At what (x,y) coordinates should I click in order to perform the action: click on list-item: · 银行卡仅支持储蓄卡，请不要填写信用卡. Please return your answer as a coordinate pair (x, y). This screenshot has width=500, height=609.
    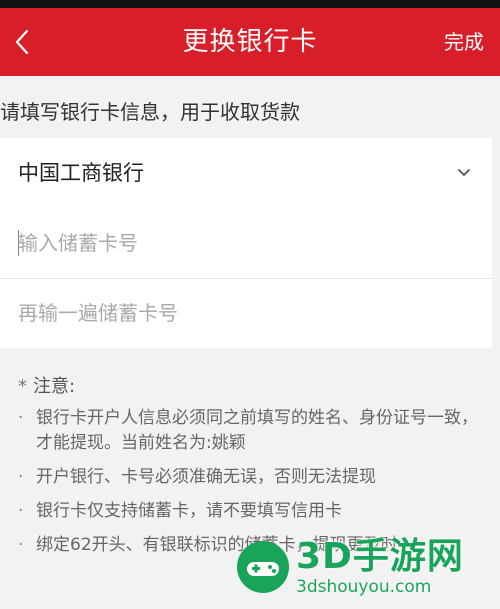
    Looking at the image, I should click on (253, 511).